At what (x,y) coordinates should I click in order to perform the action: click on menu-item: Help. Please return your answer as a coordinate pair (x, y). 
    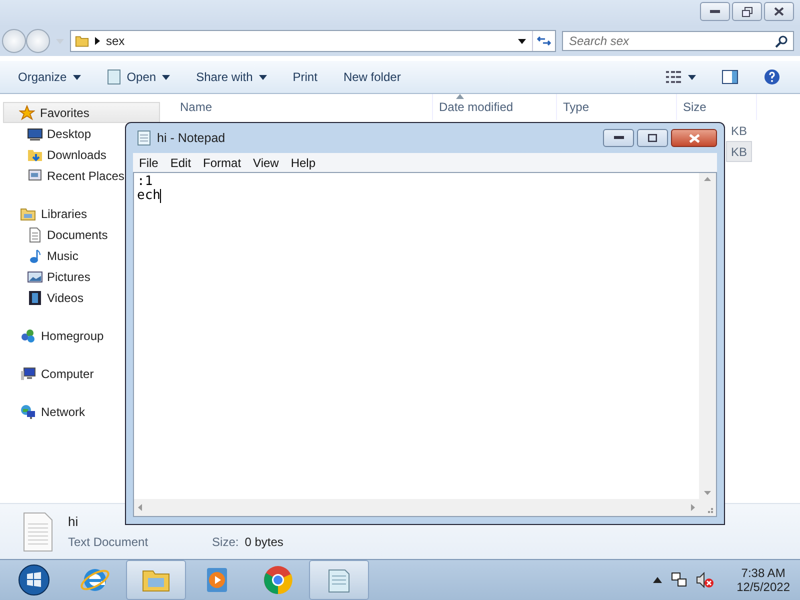
    Looking at the image, I should click on (303, 163).